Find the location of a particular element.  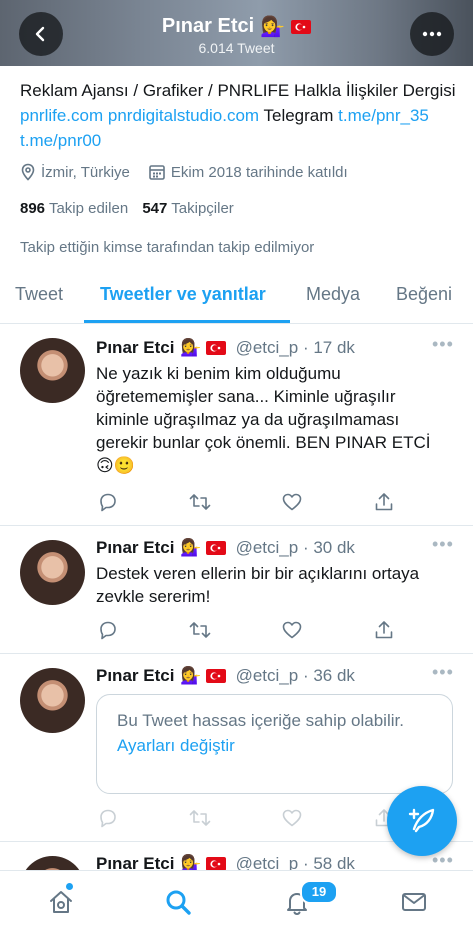

bio-telegram-label: Telegram is located at coordinates (298, 115).